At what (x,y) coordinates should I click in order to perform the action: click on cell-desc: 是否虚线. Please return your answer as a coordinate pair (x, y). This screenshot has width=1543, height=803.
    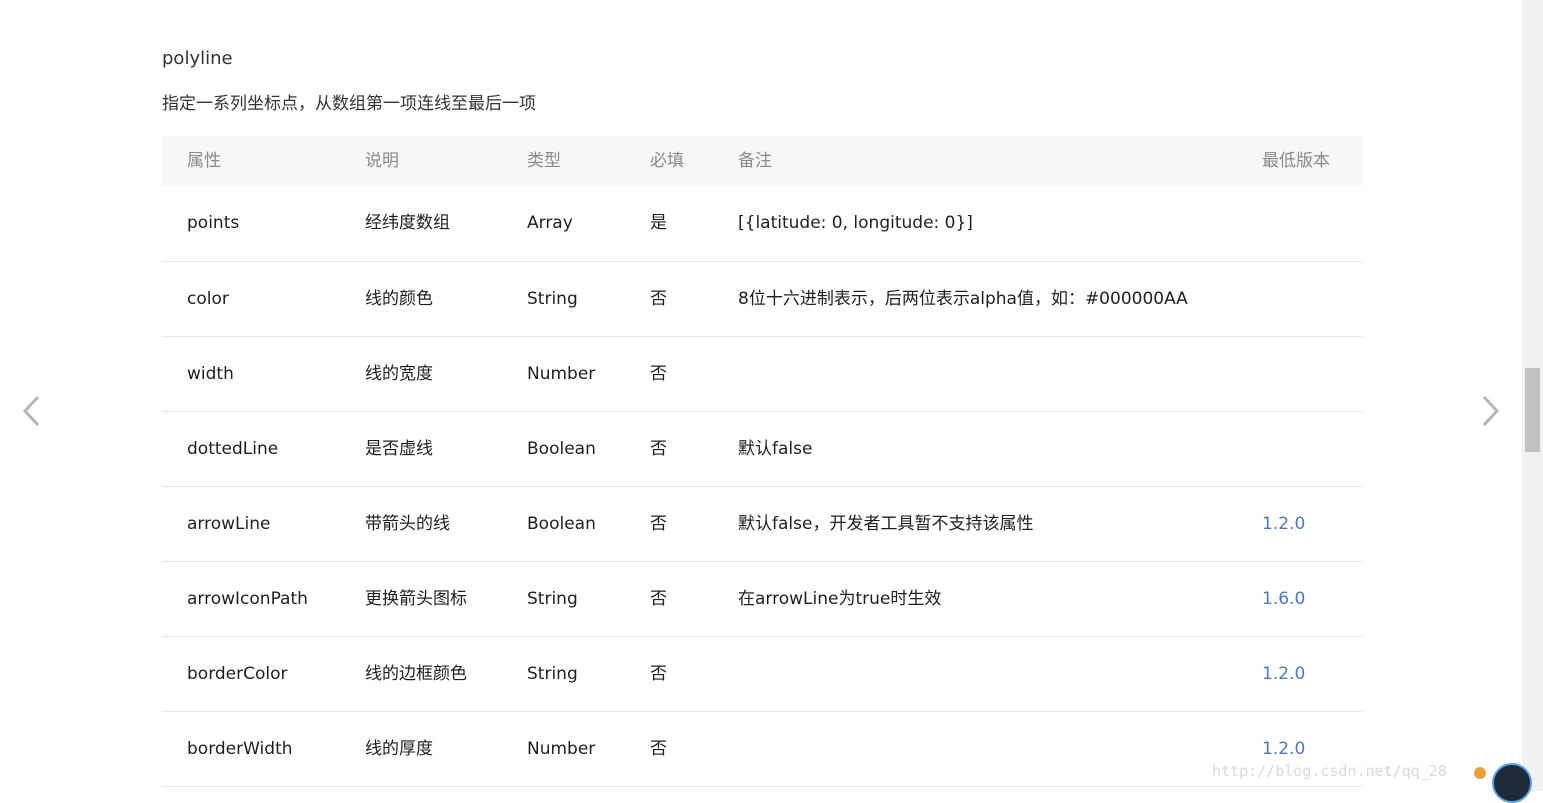
    Looking at the image, I should click on (399, 449).